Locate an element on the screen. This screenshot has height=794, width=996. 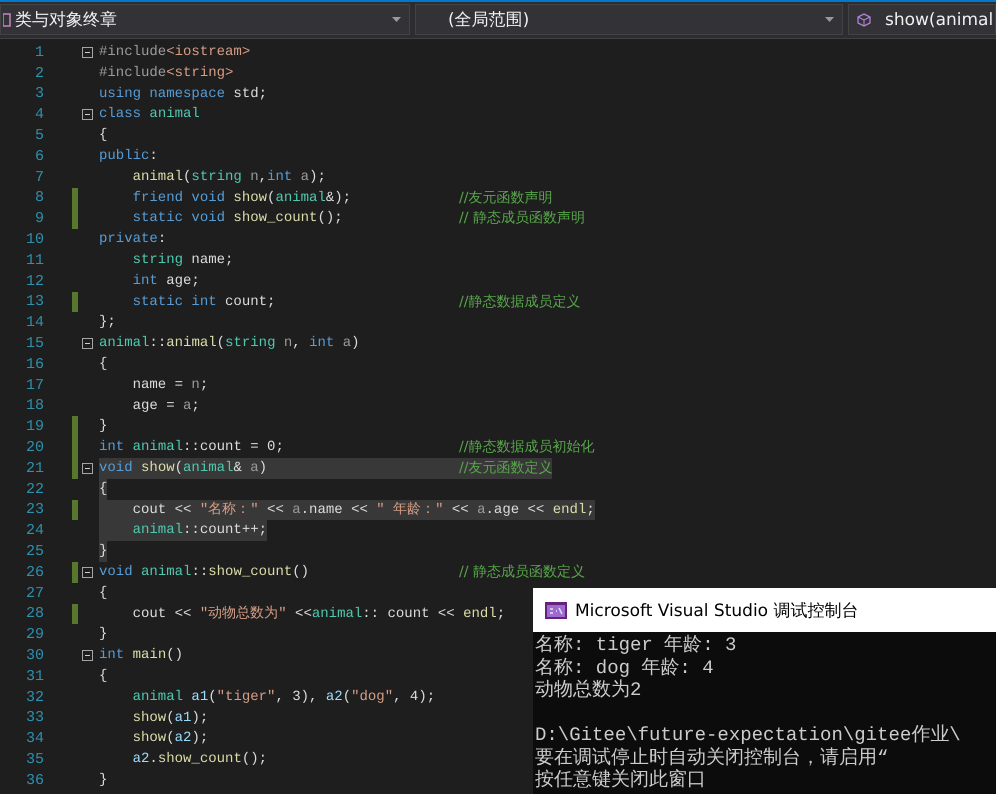
line-number: 15 is located at coordinates (34, 343).